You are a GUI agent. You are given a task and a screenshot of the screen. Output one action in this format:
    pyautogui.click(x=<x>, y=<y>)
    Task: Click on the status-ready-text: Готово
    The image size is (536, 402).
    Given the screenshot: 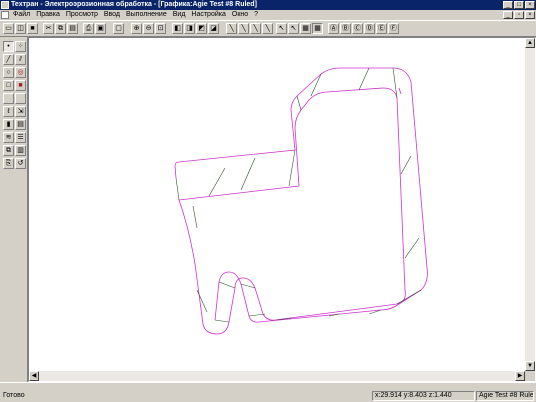 What is the action you would take?
    pyautogui.click(x=14, y=395)
    